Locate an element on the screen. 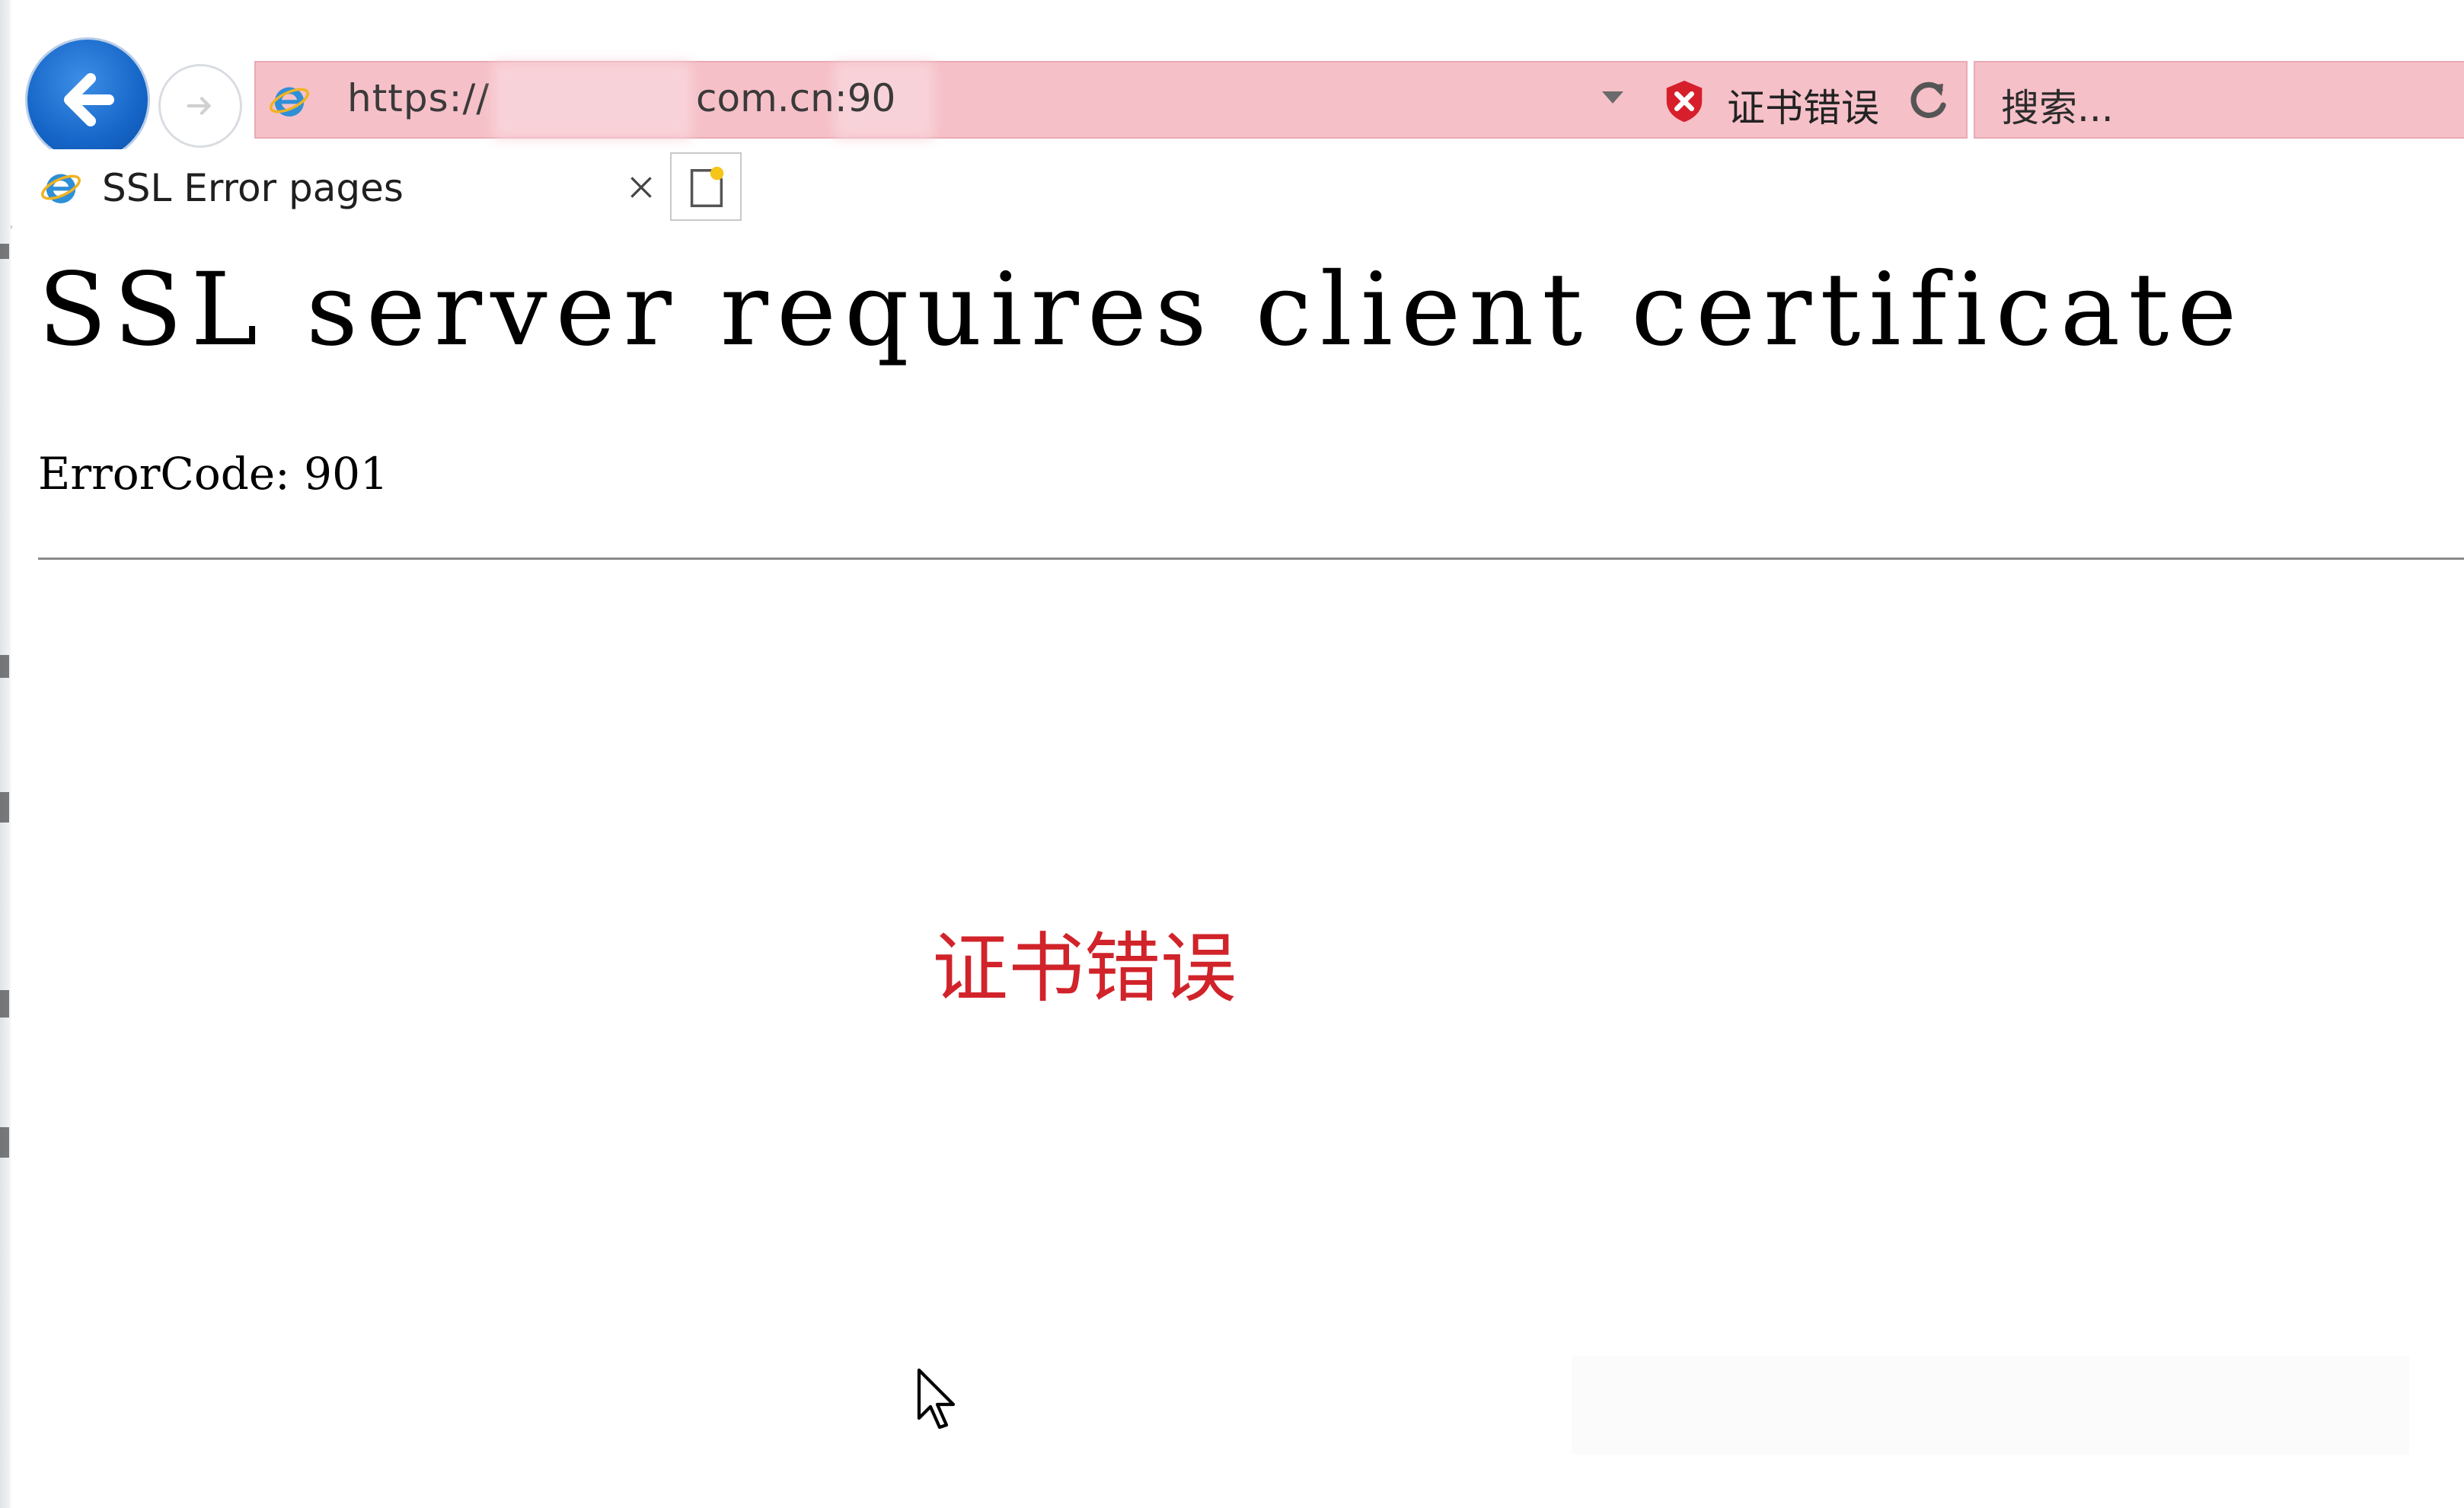 The width and height of the screenshot is (2464, 1508). faded-overlay is located at coordinates (1990, 1405).